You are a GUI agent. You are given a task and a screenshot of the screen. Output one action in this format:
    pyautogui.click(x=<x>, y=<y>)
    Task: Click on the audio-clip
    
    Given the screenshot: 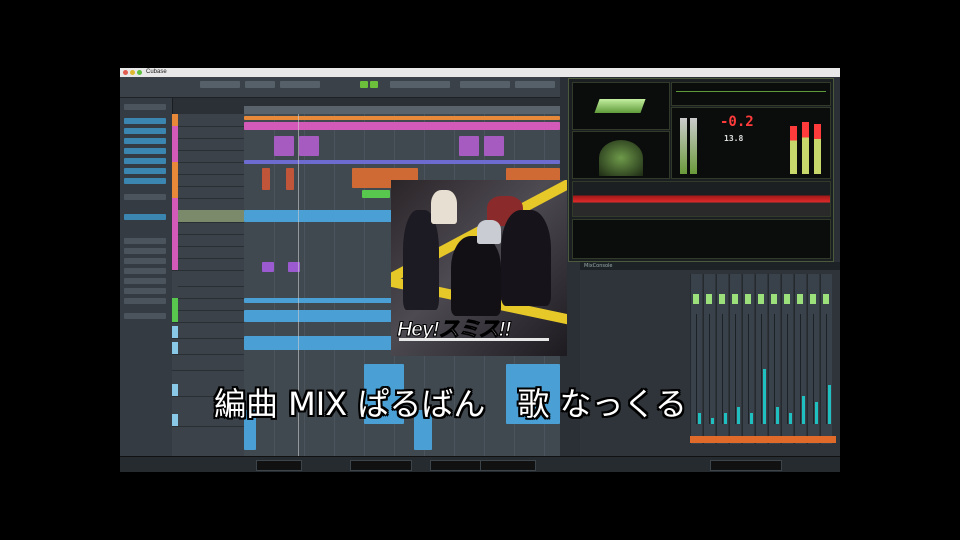 What is the action you would take?
    pyautogui.click(x=376, y=194)
    